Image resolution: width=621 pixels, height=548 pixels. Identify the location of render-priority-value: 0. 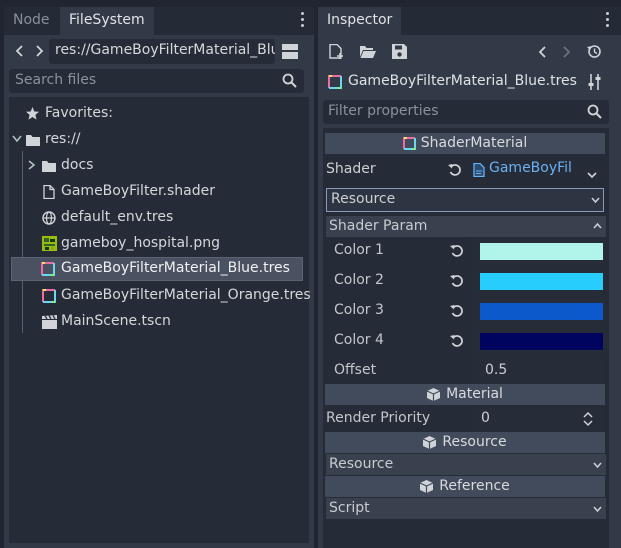
(485, 418).